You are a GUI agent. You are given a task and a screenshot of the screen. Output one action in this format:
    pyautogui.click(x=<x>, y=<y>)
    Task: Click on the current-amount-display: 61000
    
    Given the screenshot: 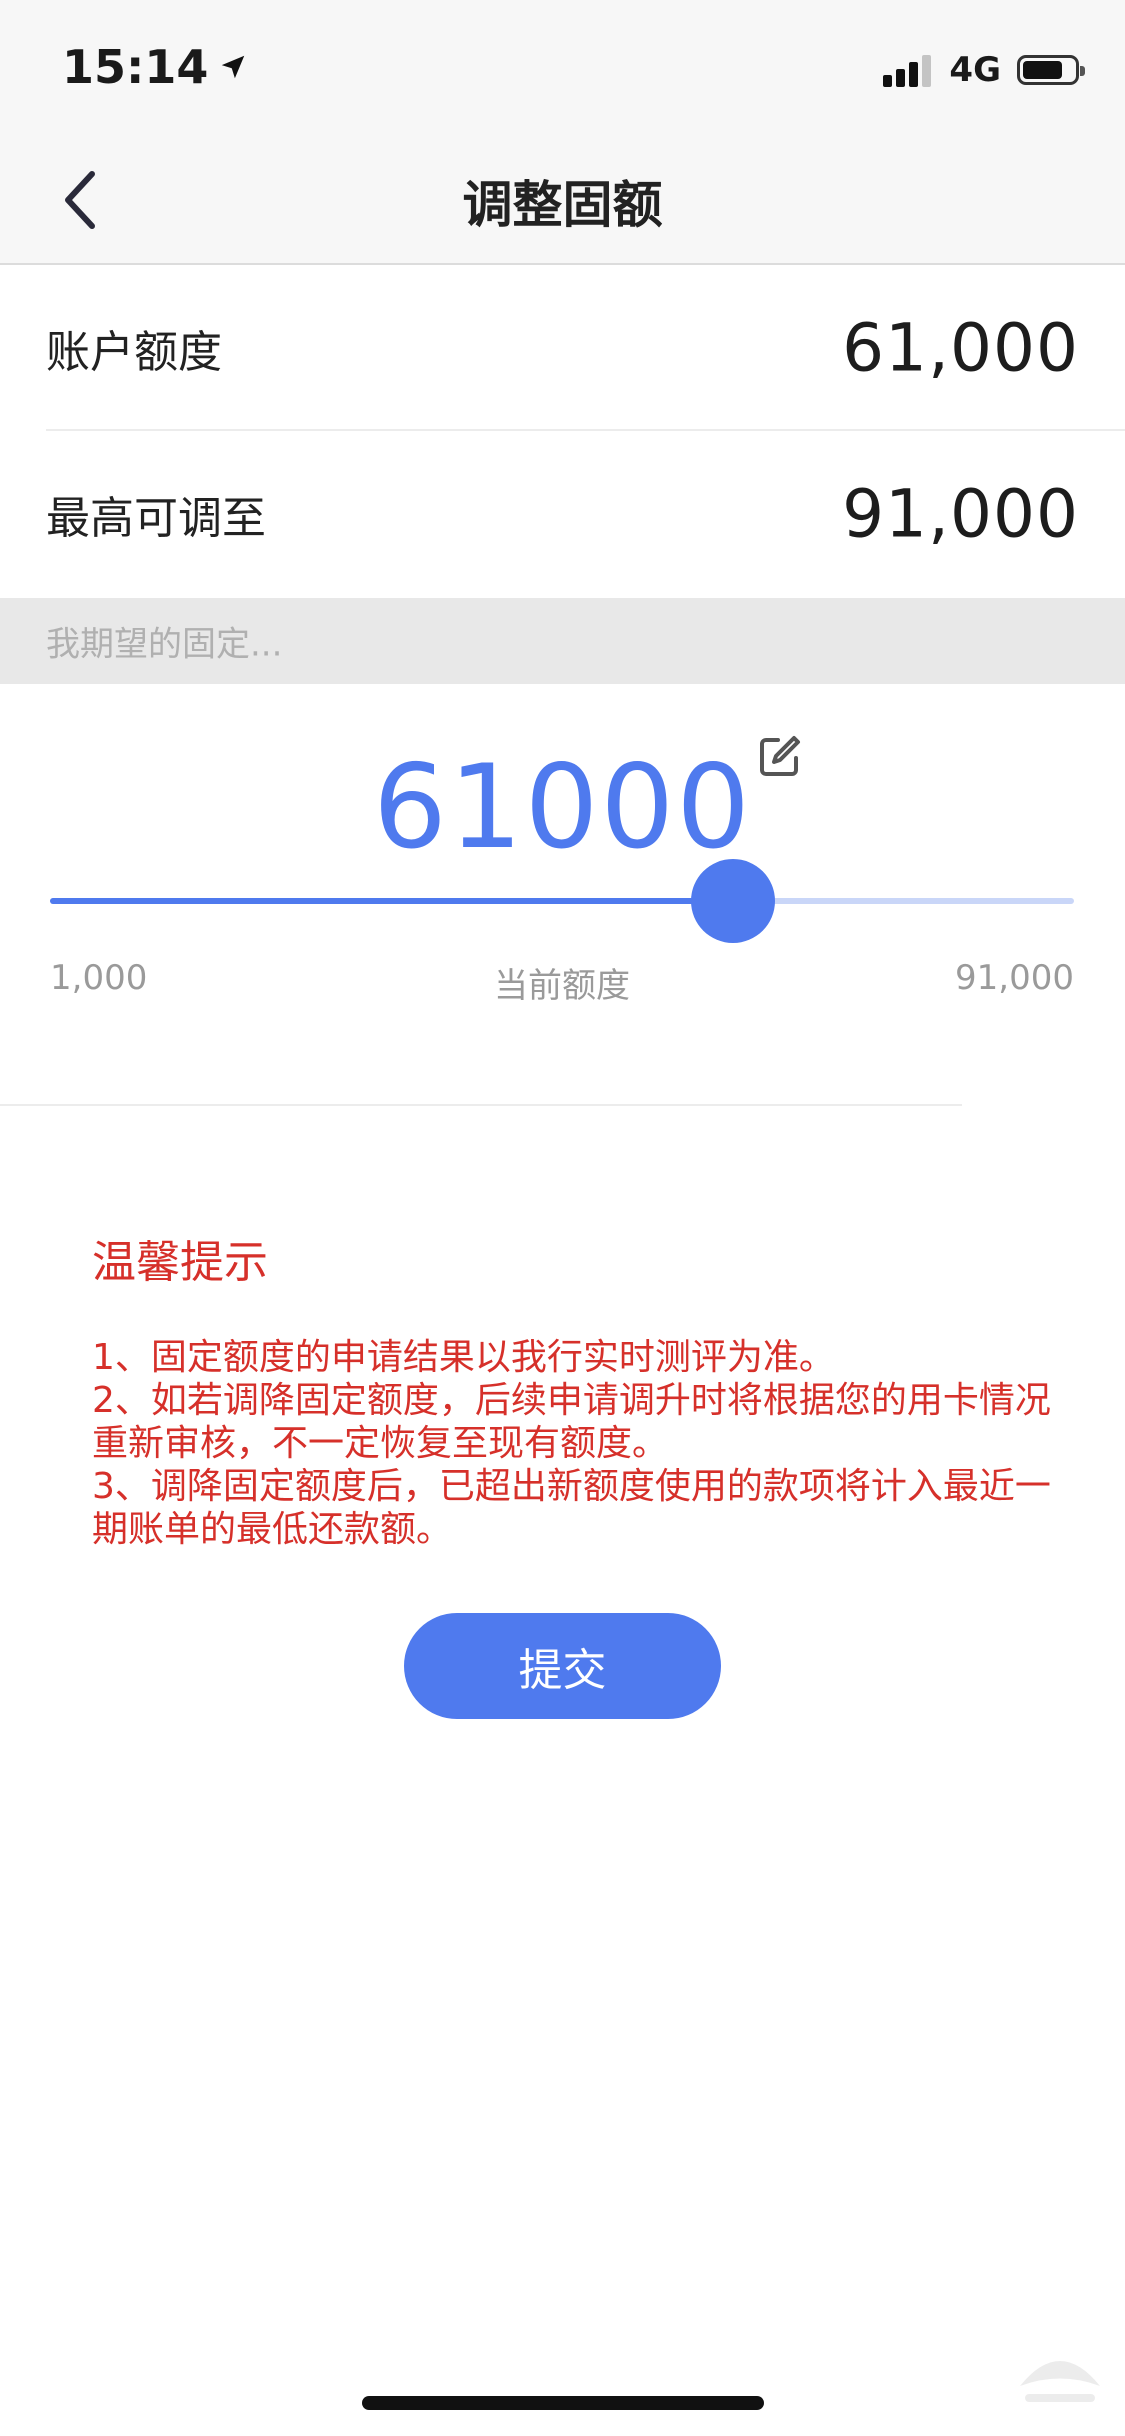 What is the action you would take?
    pyautogui.click(x=562, y=807)
    